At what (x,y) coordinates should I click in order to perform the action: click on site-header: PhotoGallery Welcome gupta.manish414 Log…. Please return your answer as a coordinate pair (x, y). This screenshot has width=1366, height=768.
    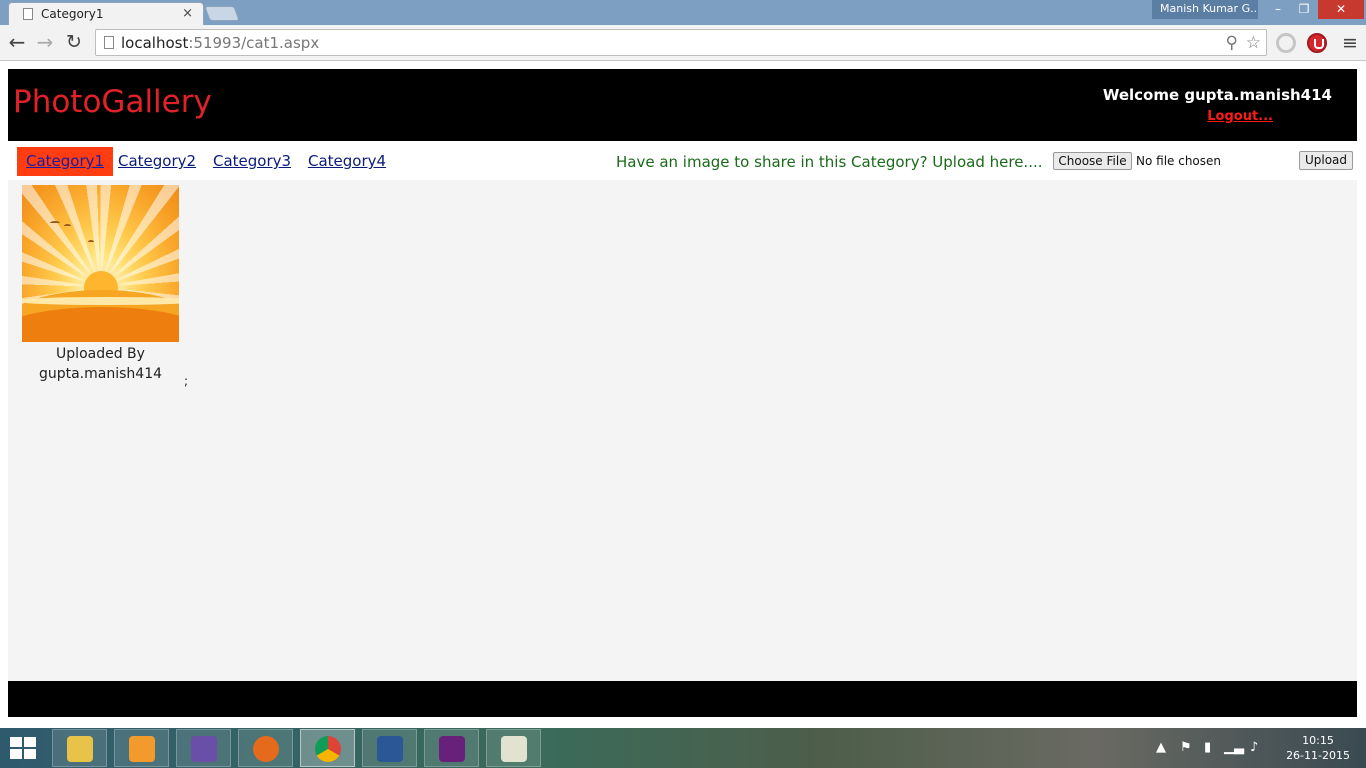
    Looking at the image, I should click on (682, 105).